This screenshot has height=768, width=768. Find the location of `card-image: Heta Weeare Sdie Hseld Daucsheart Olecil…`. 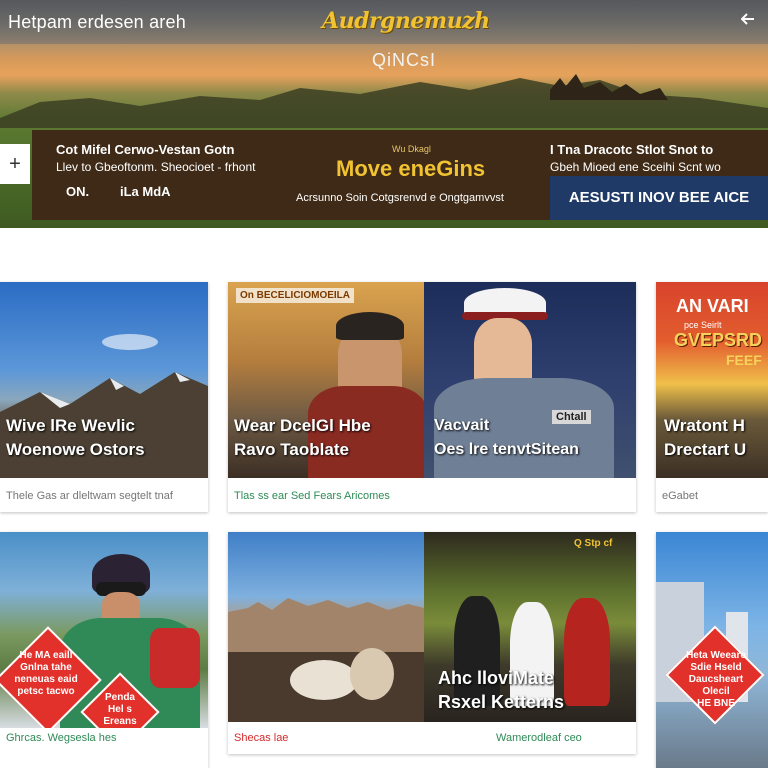

card-image: Heta Weeare Sdie Hseld Daucsheart Olecil… is located at coordinates (712, 650).